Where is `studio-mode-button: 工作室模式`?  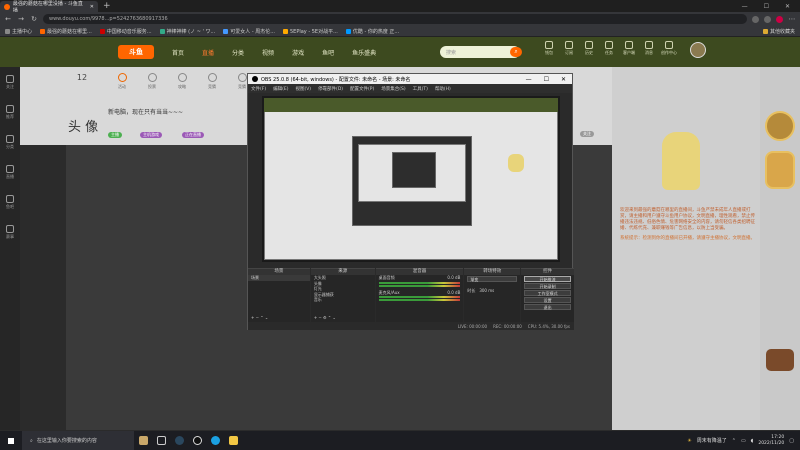
studio-mode-button: 工作室模式 is located at coordinates (547, 293).